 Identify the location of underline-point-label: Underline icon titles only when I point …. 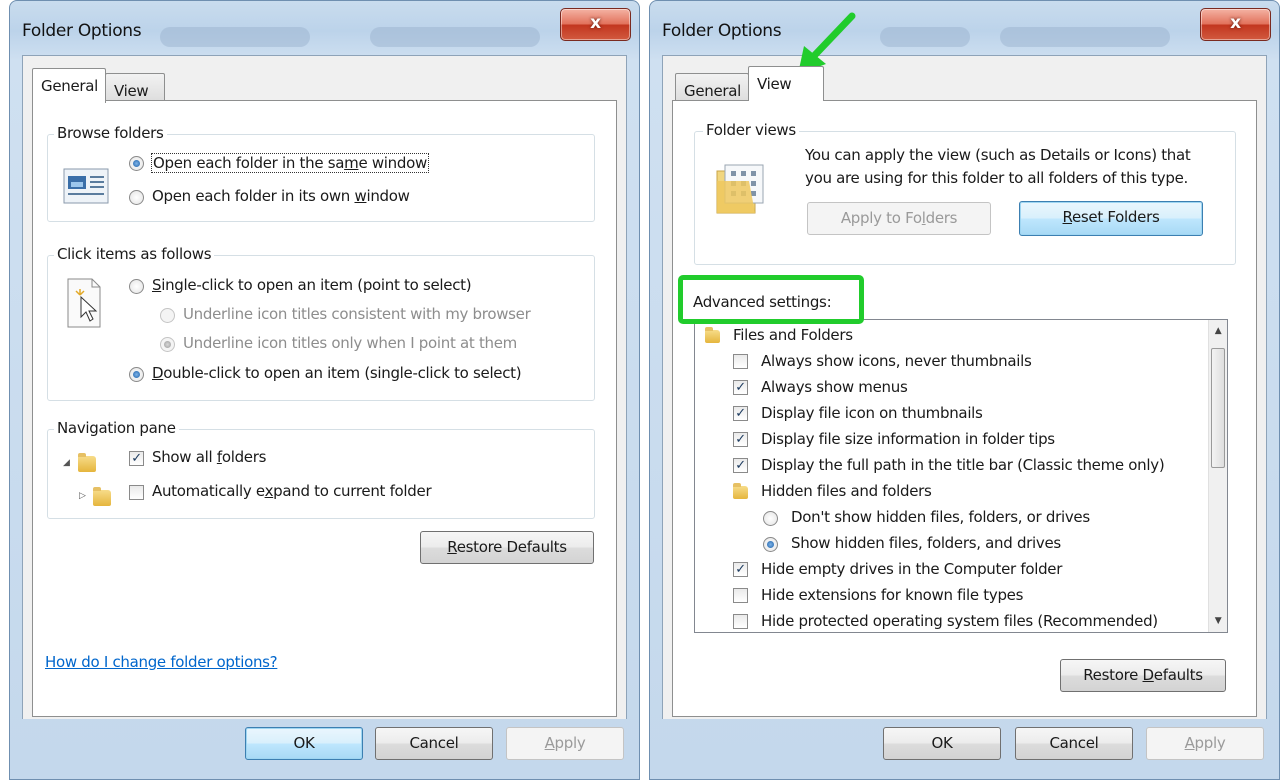
(350, 343).